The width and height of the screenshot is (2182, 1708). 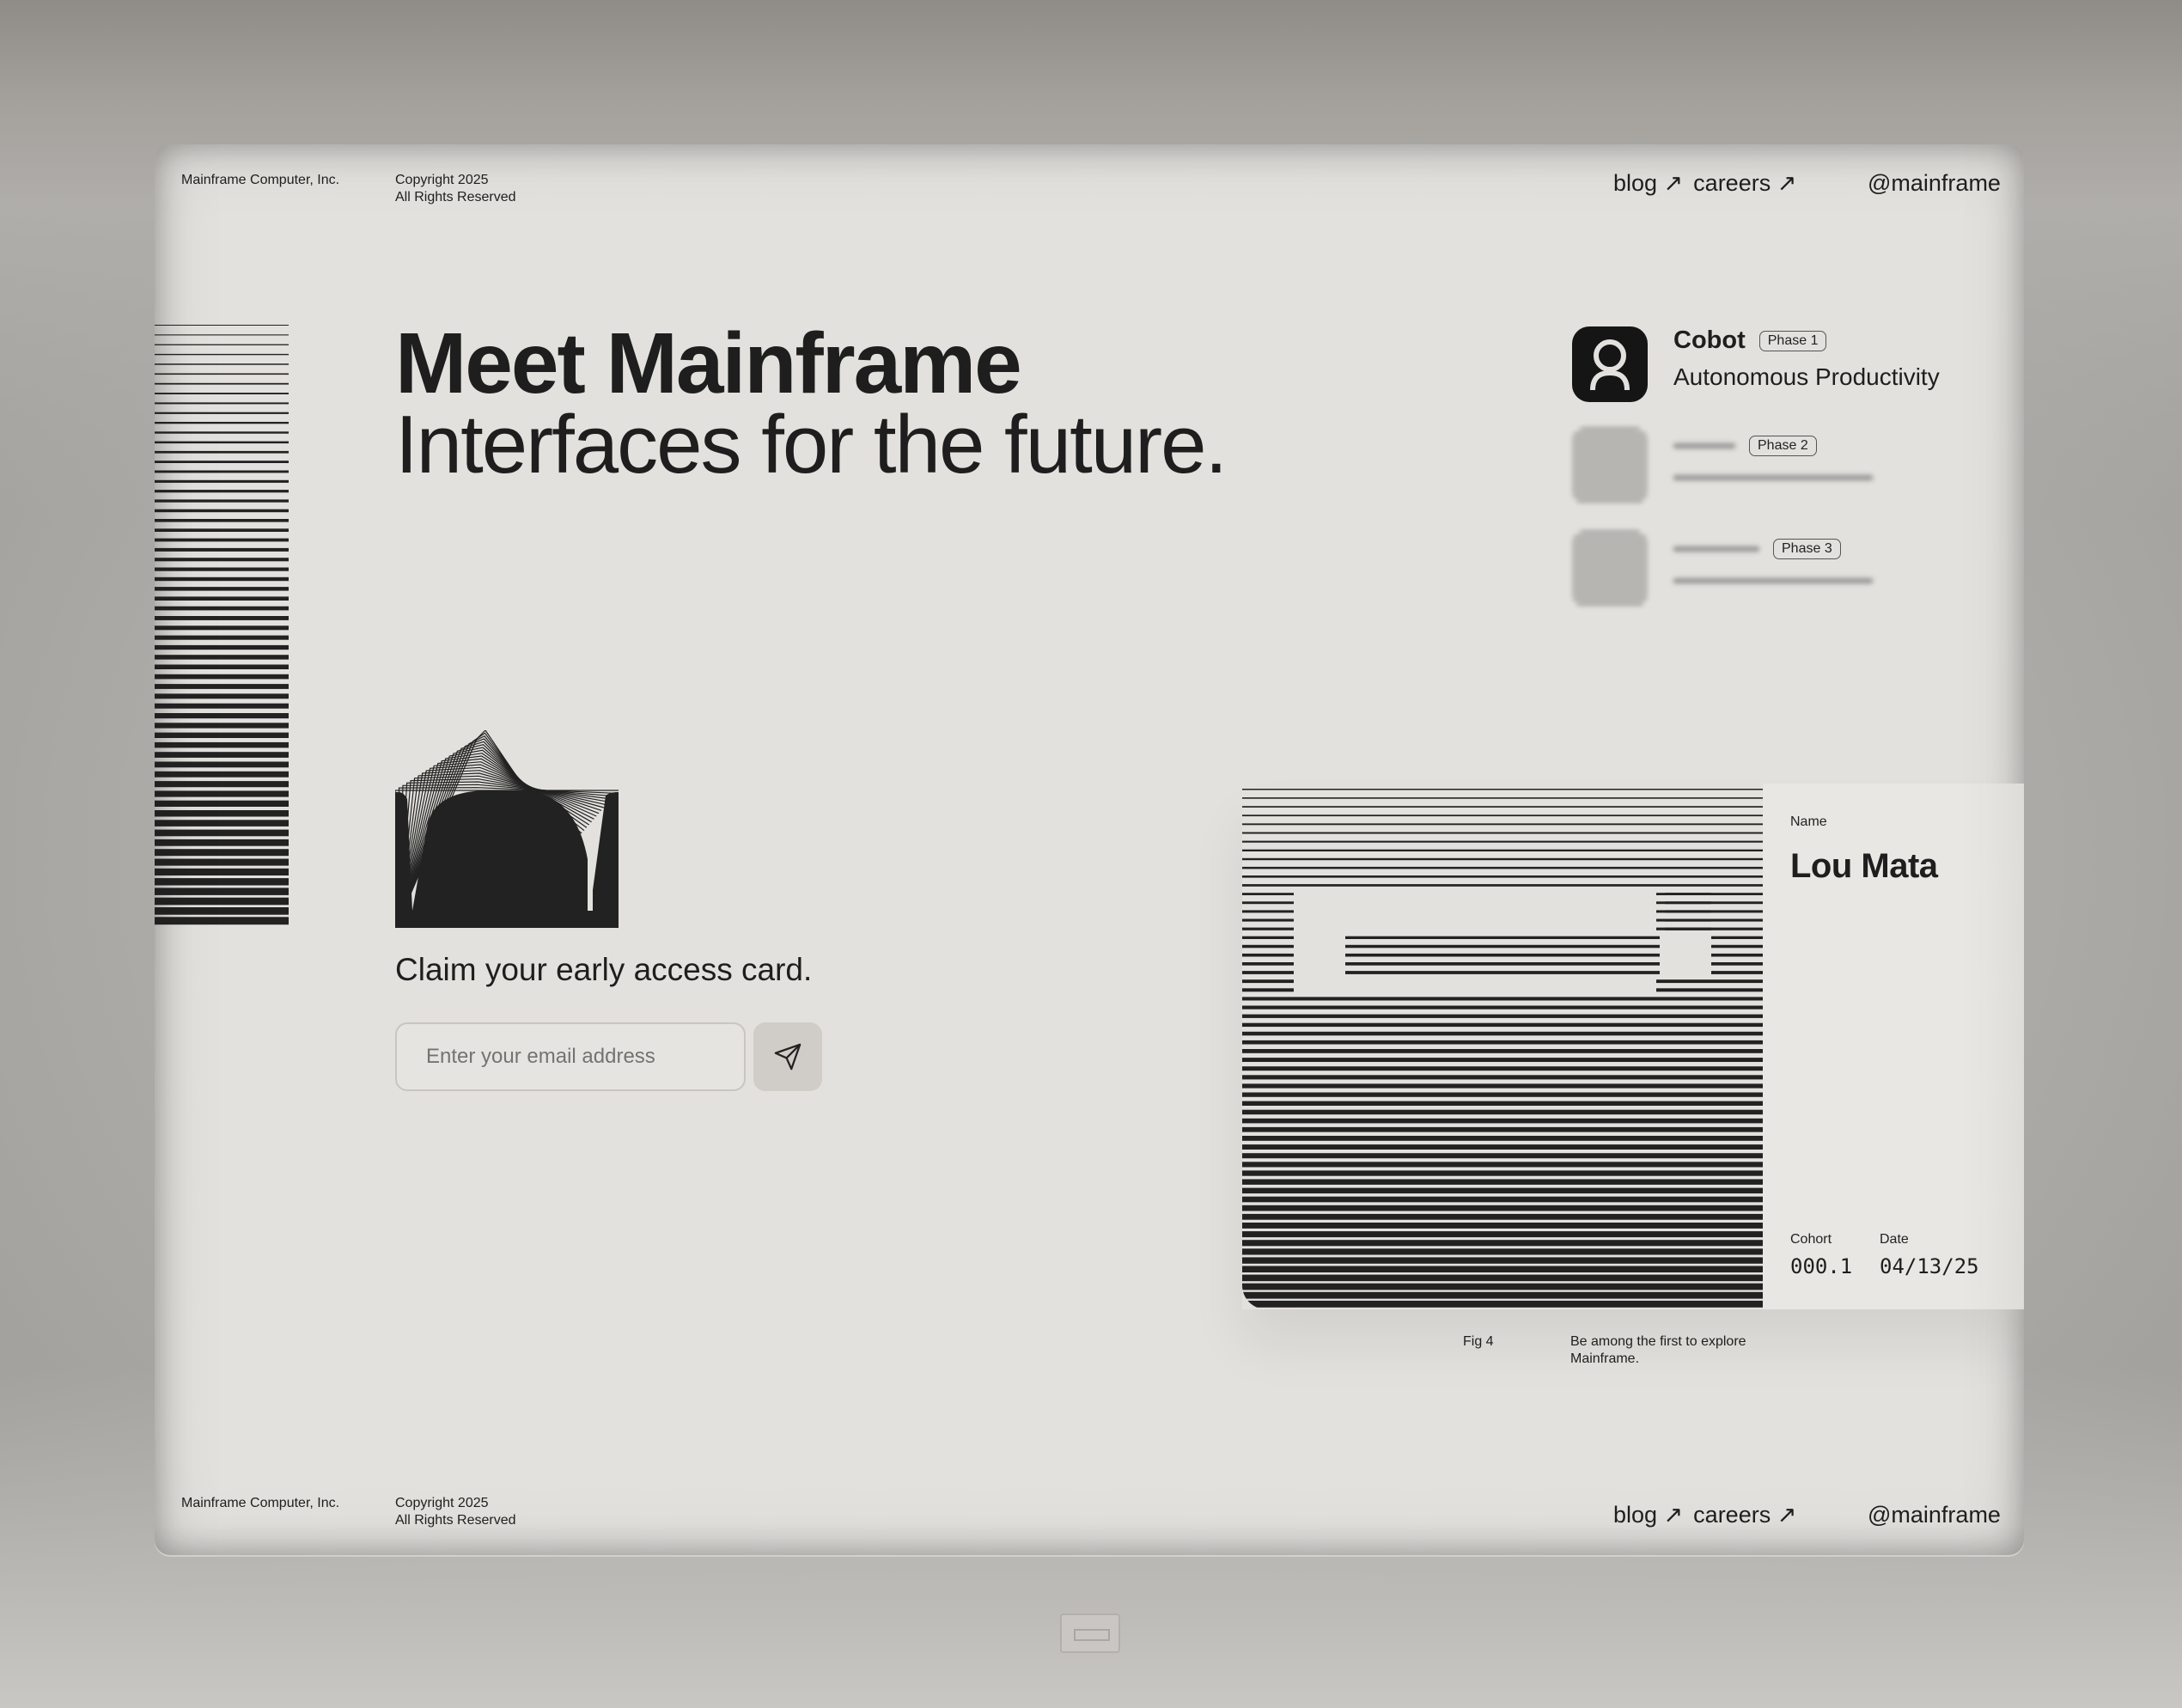 I want to click on phase-badge: Phase 2, so click(x=1783, y=445).